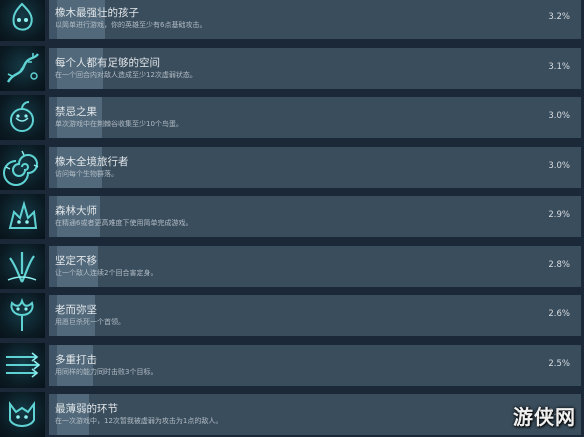  I want to click on achievement-description: 访问每个生物群落。, so click(86, 174).